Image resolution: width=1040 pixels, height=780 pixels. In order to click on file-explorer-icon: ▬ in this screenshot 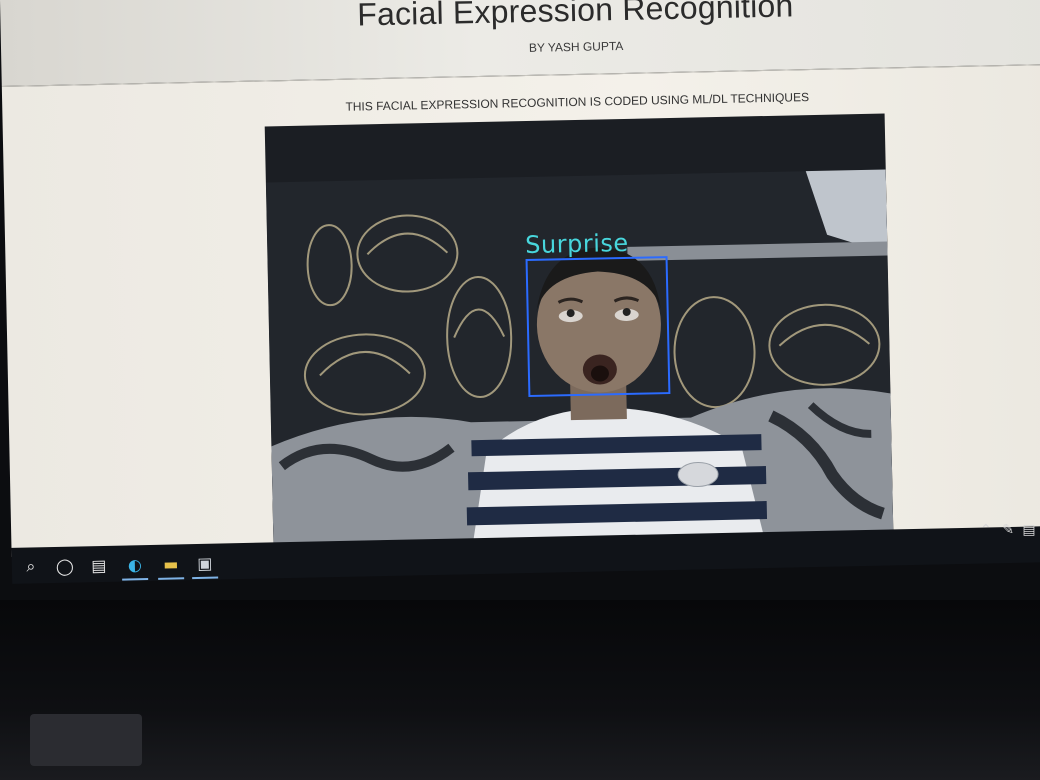, I will do `click(171, 563)`.